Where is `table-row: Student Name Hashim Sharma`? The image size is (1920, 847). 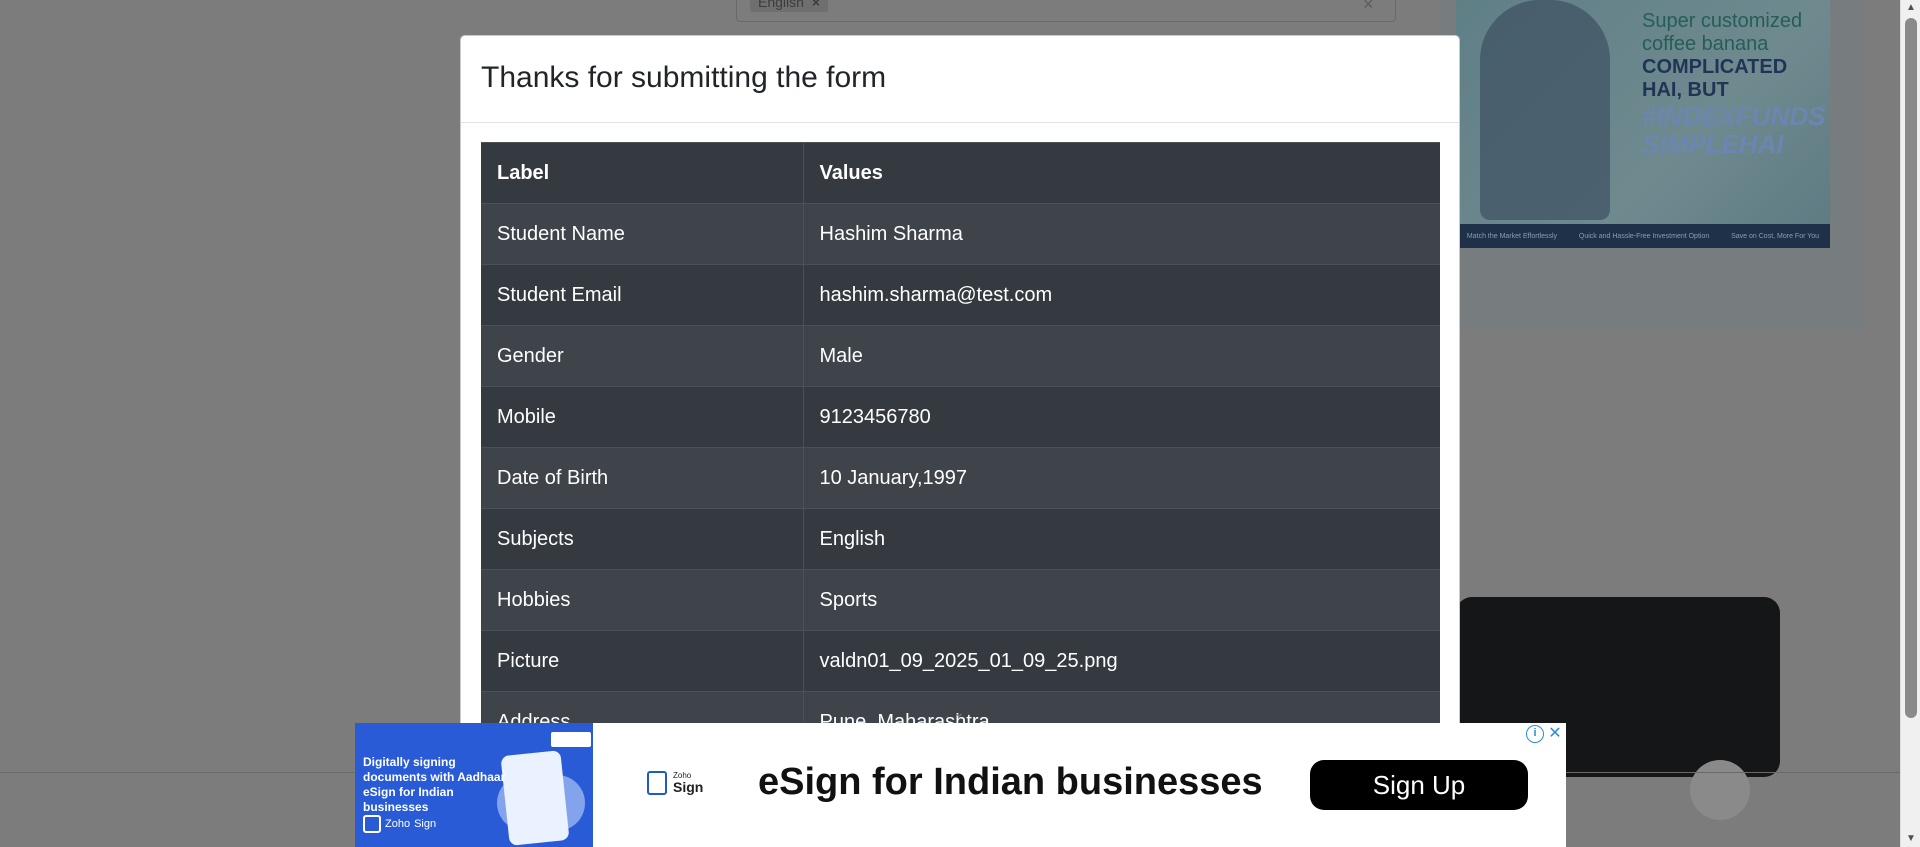 table-row: Student Name Hashim Sharma is located at coordinates (960, 234).